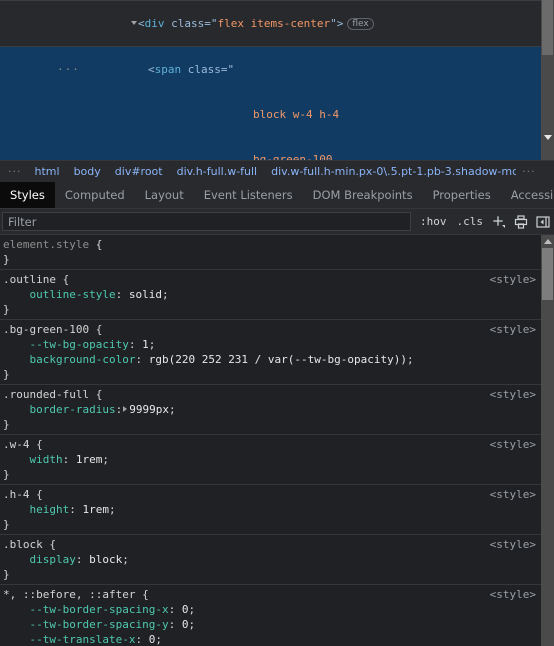 Image resolution: width=554 pixels, height=646 pixels. Describe the element at coordinates (499, 222) in the screenshot. I see `new-style-rule-button` at that location.